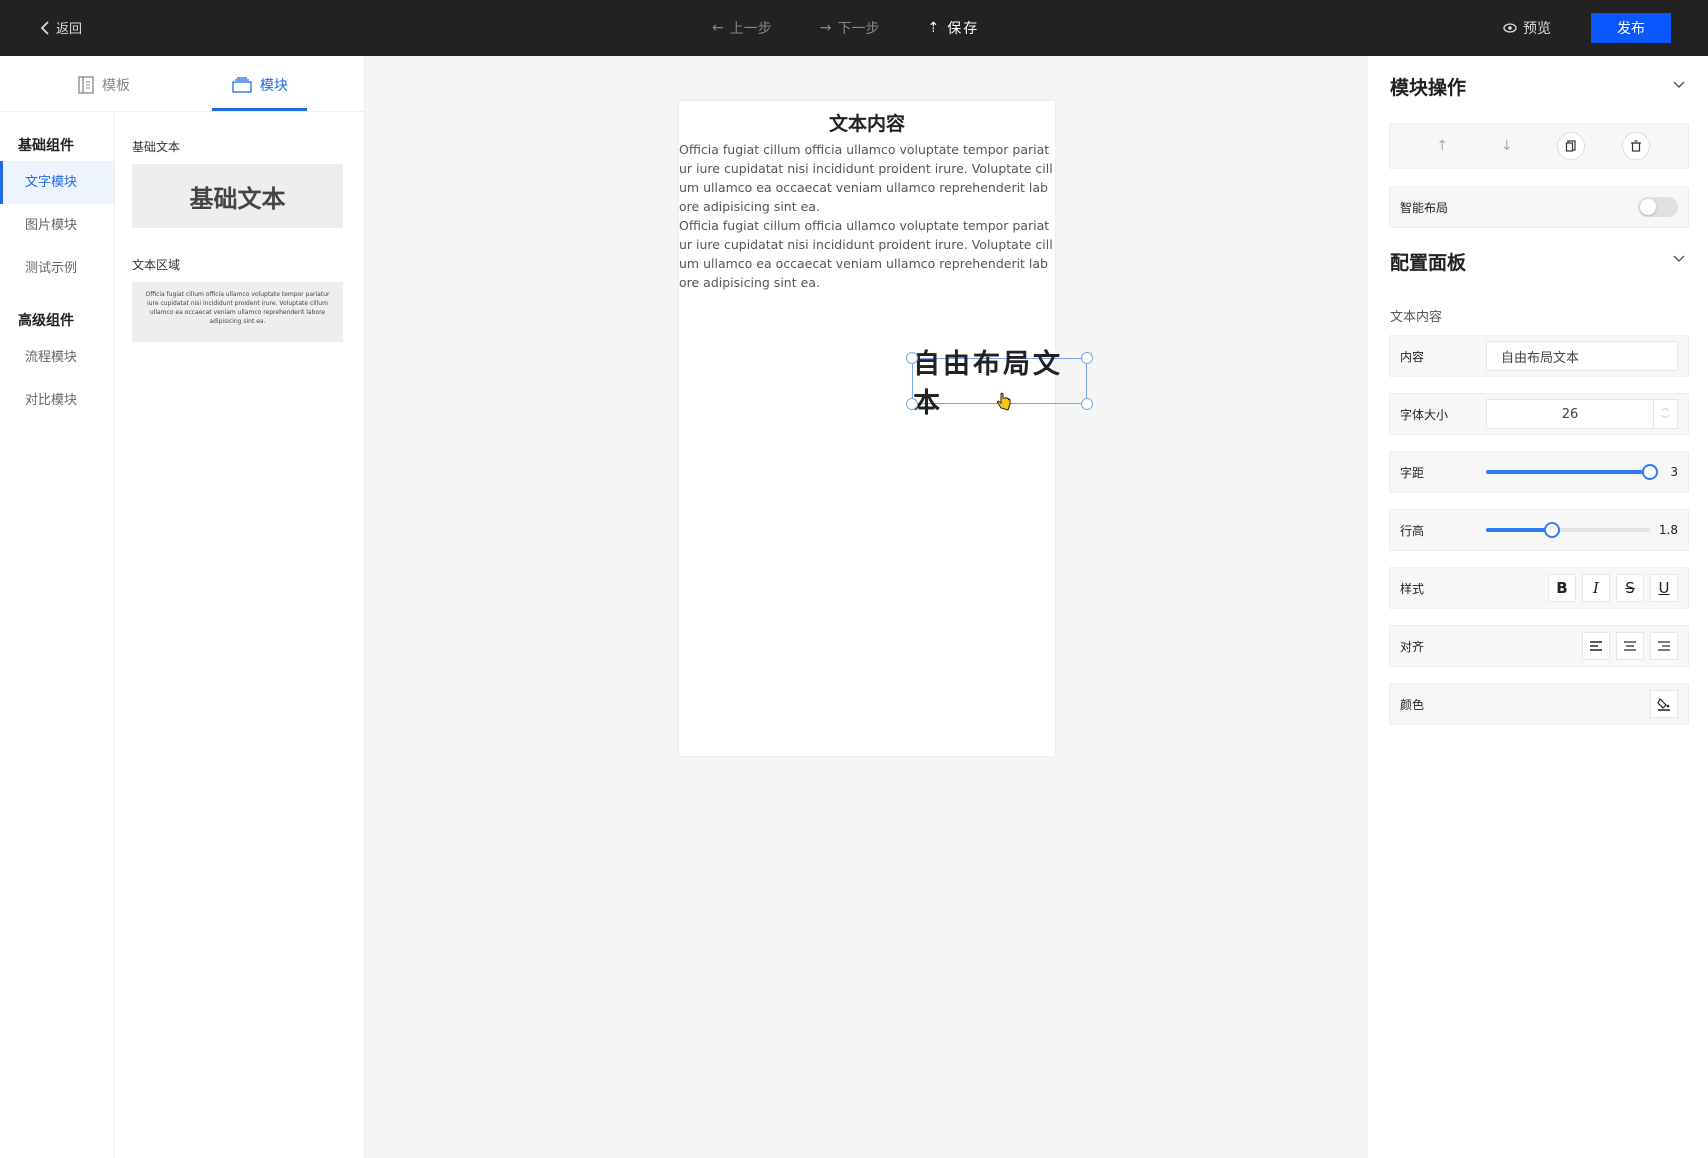  I want to click on canvas-title: 文本内容, so click(867, 122).